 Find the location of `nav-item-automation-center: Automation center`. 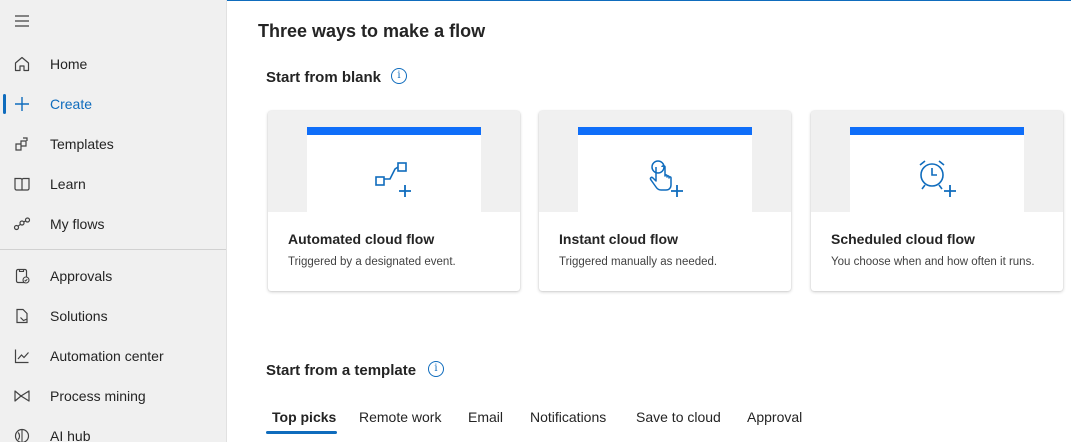

nav-item-automation-center: Automation center is located at coordinates (113, 356).